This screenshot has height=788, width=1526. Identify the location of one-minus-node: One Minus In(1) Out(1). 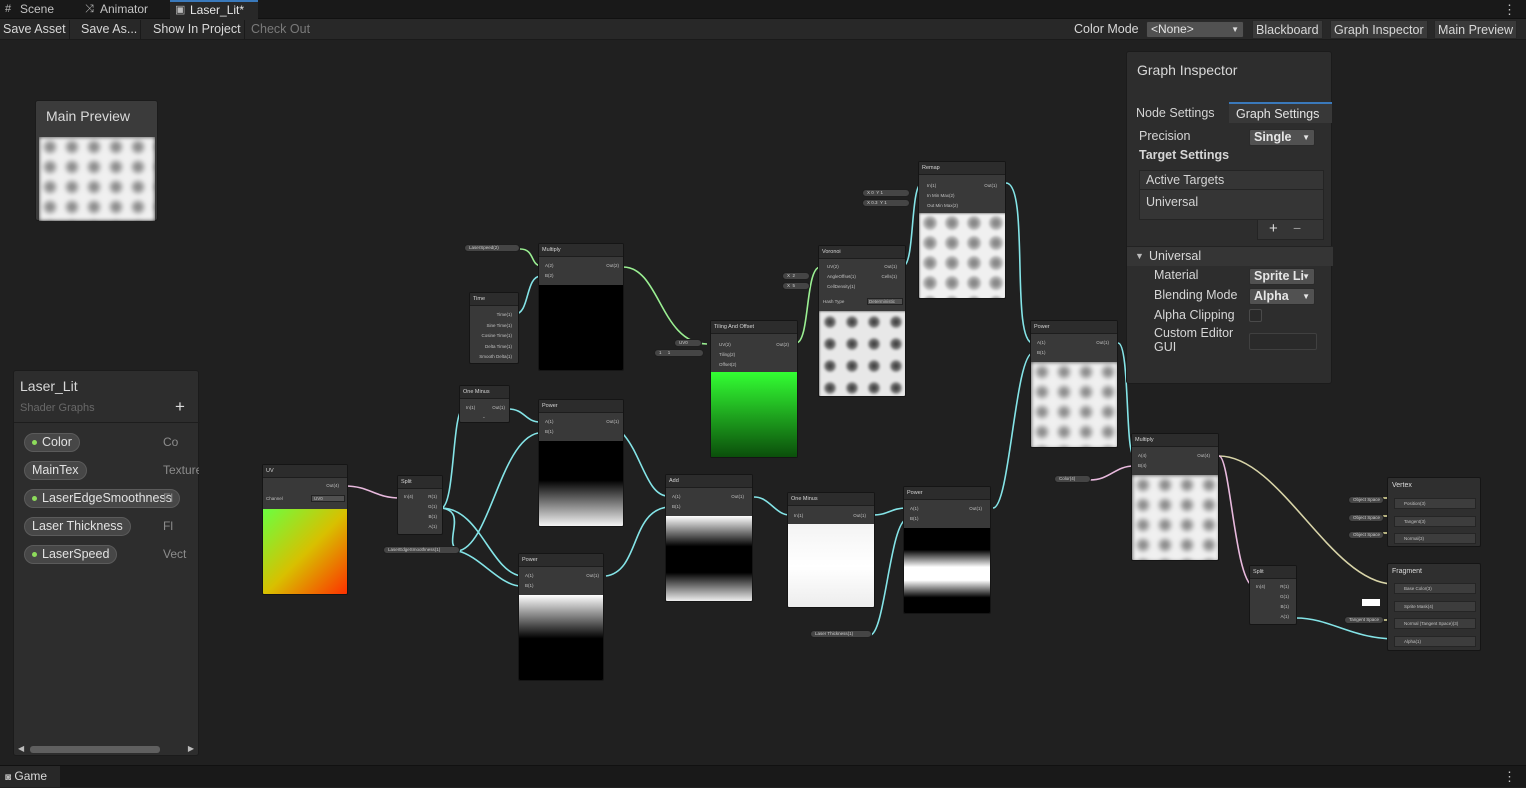
(831, 550).